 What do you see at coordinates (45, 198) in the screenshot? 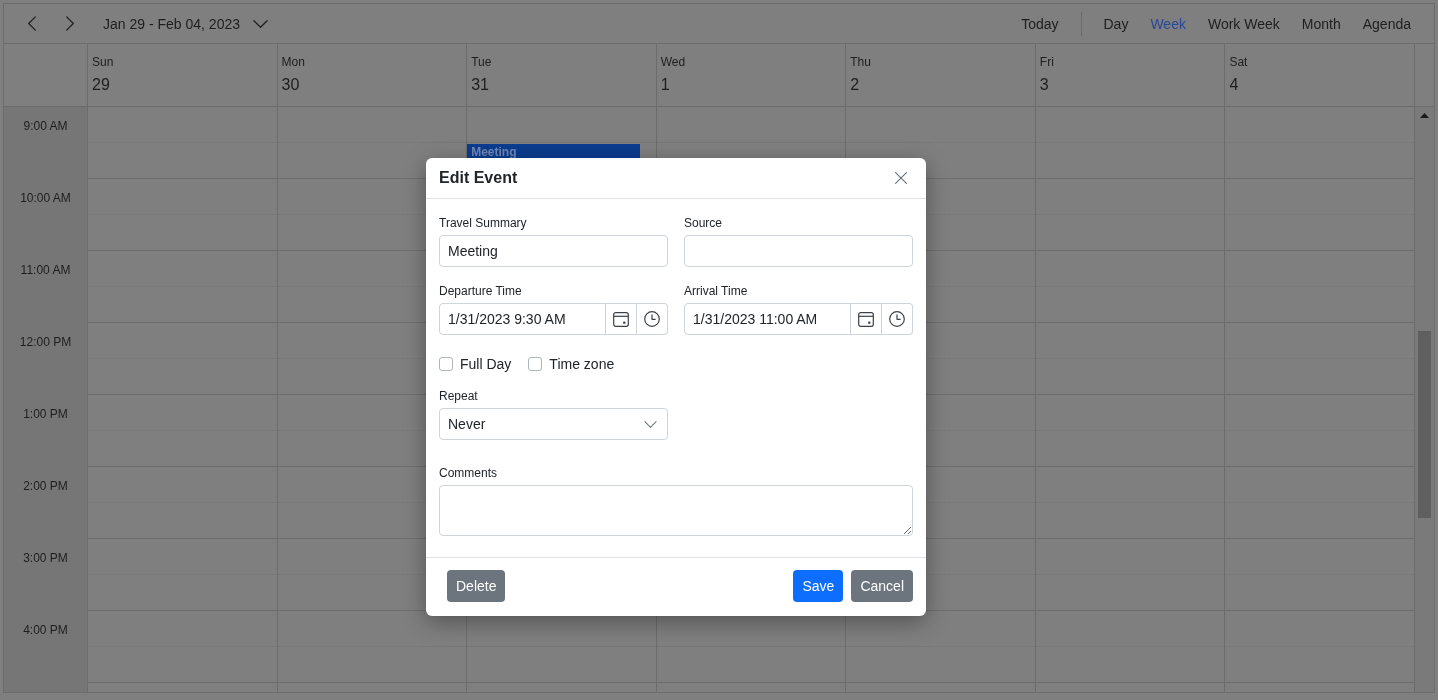
I see `time-label: 10:00 AM` at bounding box center [45, 198].